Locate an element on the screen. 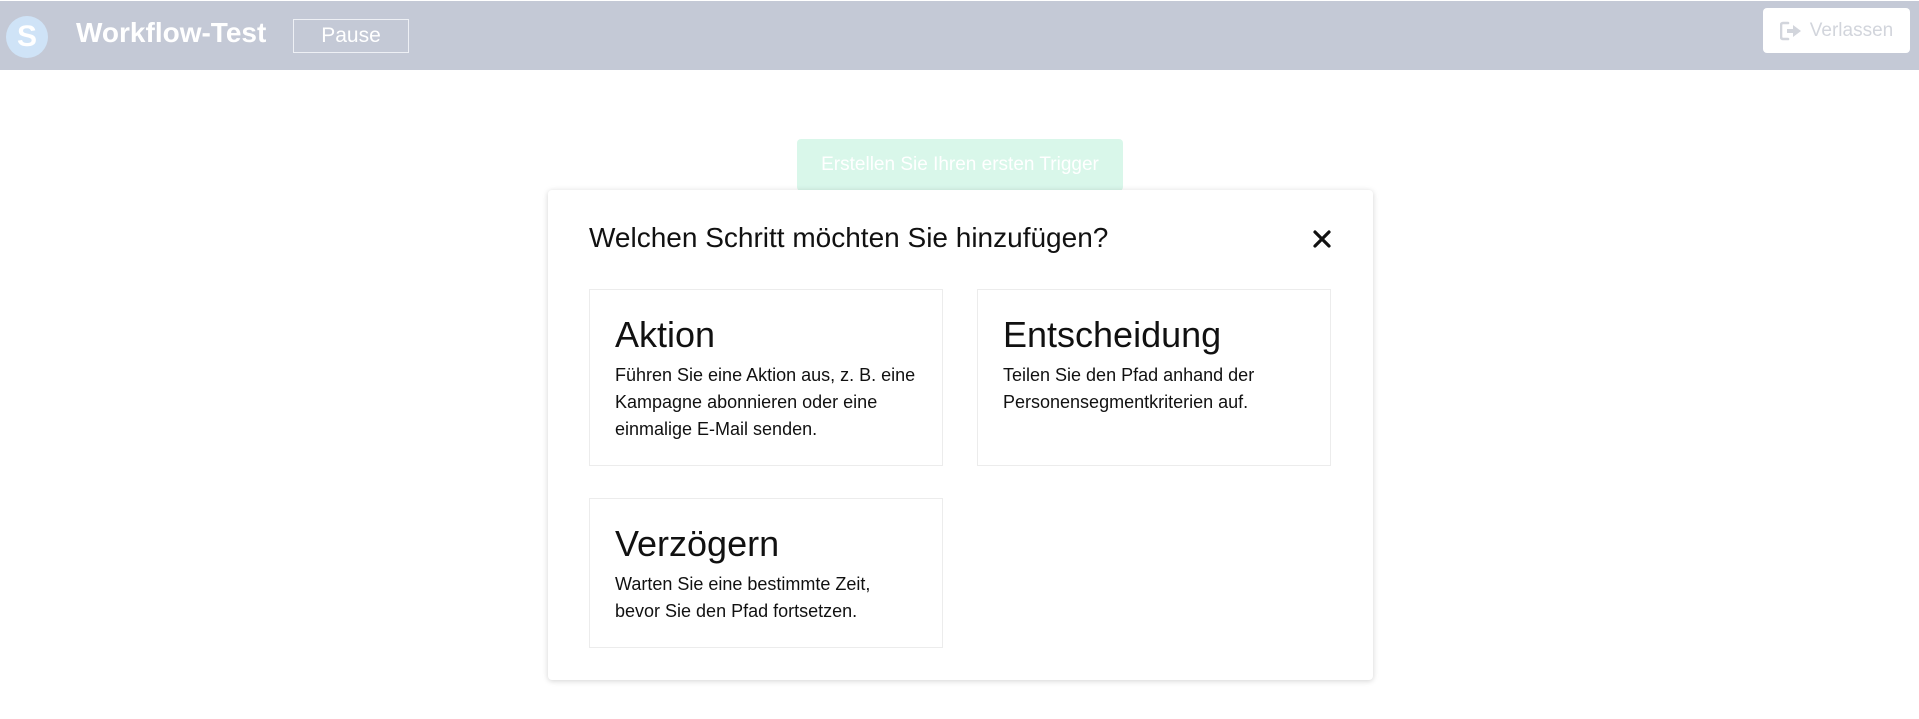 The width and height of the screenshot is (1919, 719). app-logo: S is located at coordinates (27, 37).